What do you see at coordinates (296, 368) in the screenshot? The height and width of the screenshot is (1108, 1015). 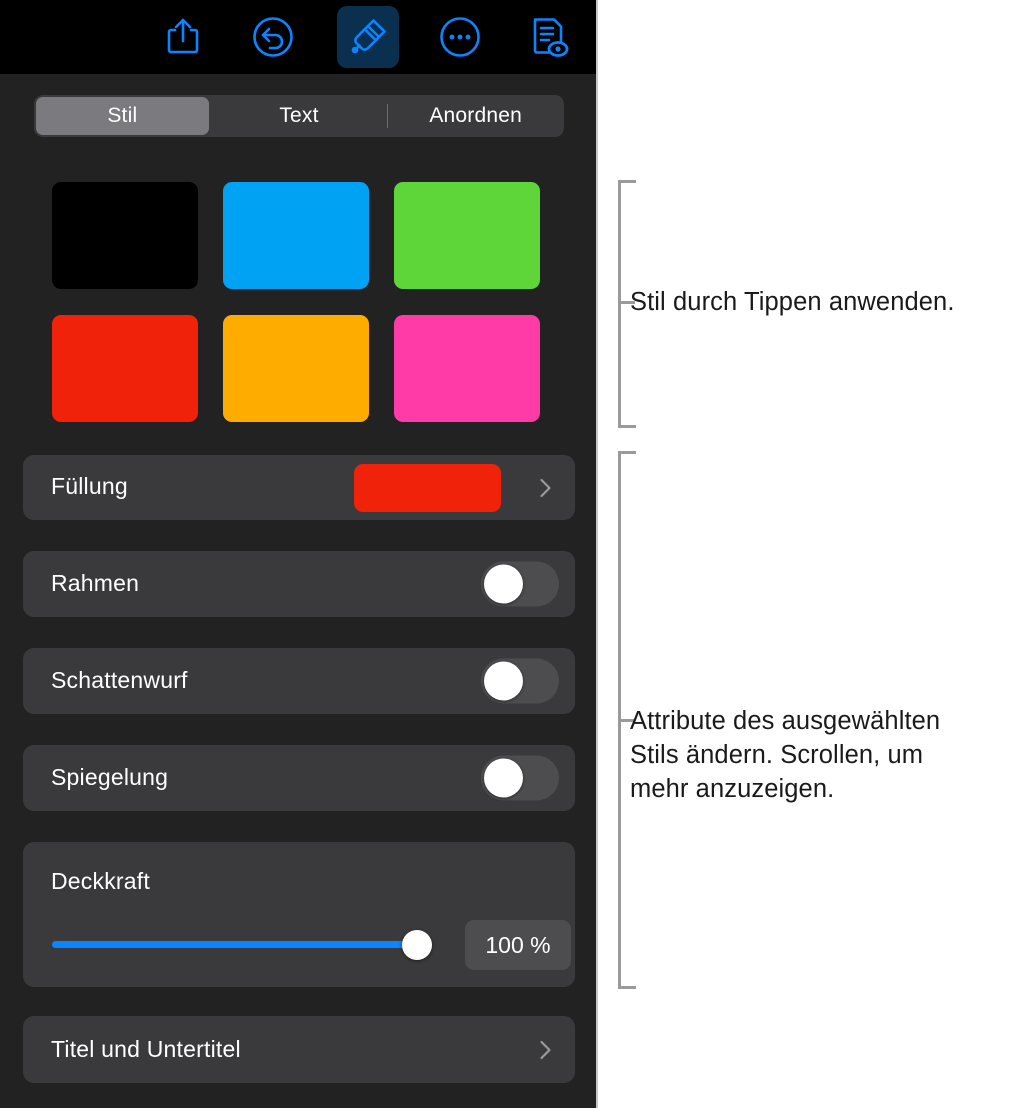 I see `style-swatch-orange` at bounding box center [296, 368].